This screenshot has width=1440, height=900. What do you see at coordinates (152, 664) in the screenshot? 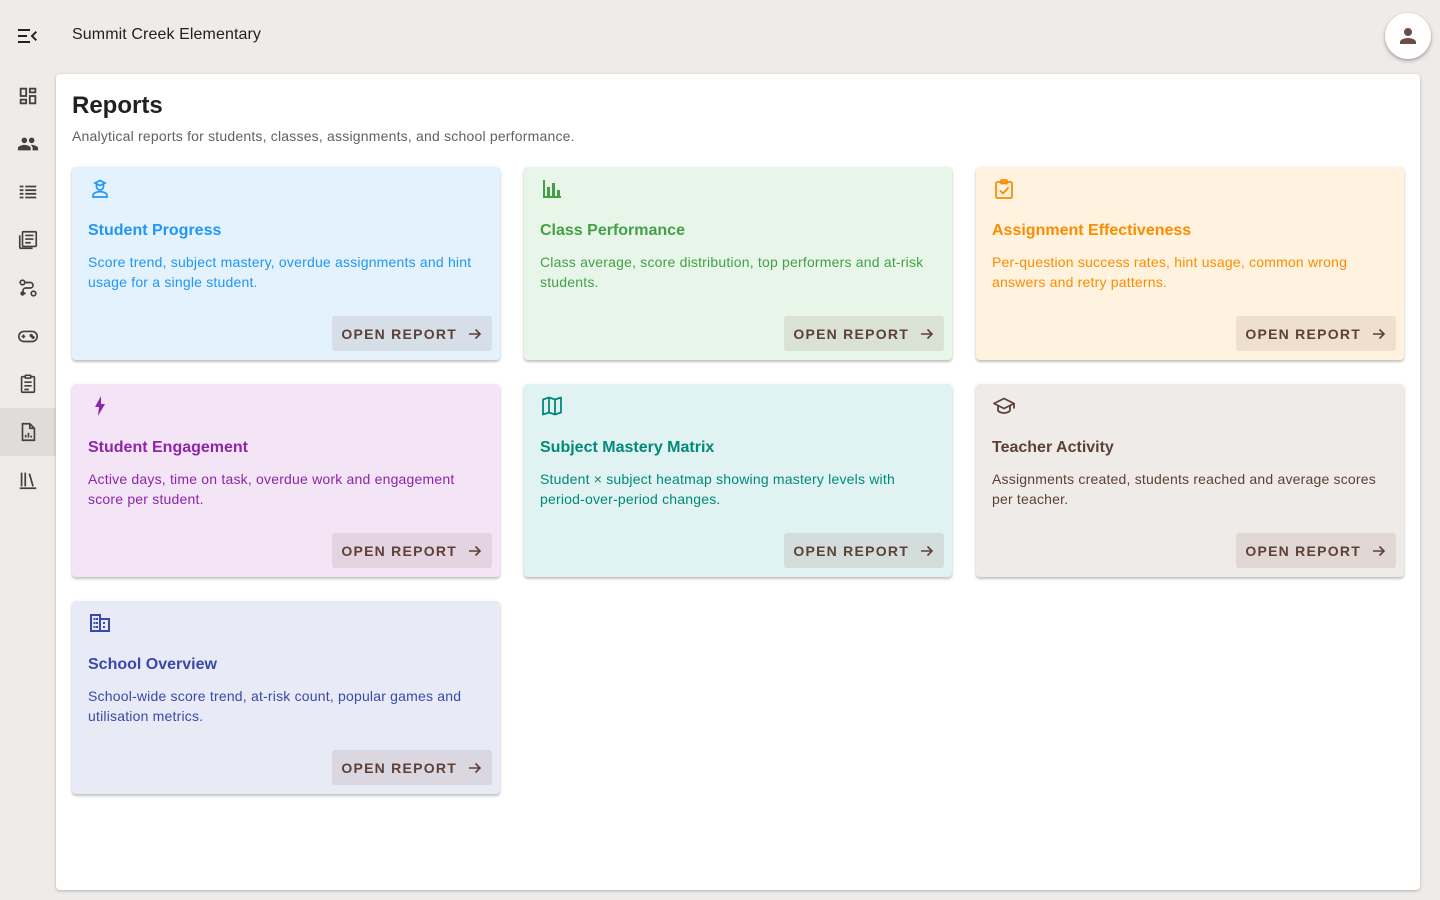
I see `card-title: School Overview` at bounding box center [152, 664].